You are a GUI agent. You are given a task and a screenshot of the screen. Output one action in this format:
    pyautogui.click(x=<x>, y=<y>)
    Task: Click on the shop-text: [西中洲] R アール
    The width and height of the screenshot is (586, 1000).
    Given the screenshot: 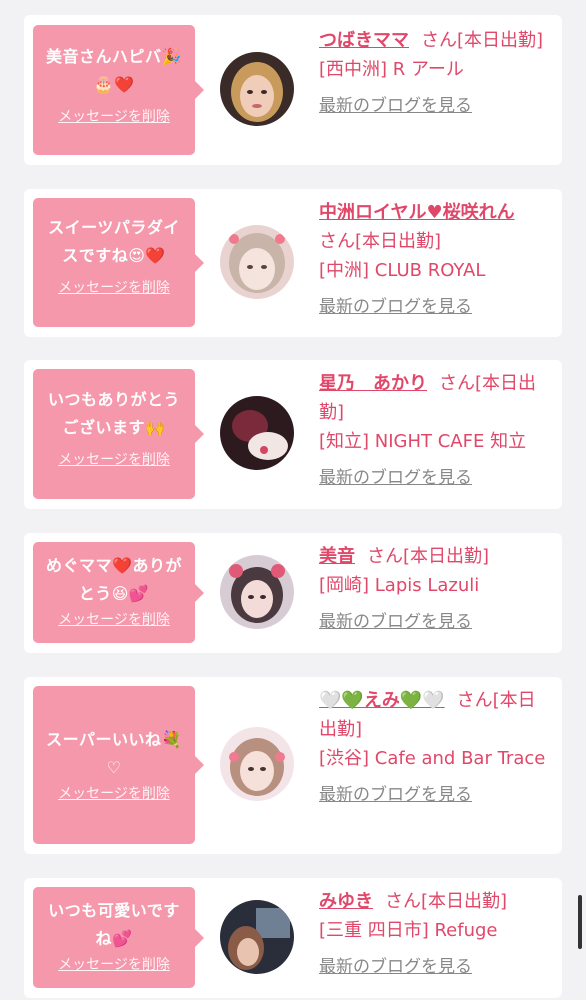 What is the action you would take?
    pyautogui.click(x=391, y=69)
    